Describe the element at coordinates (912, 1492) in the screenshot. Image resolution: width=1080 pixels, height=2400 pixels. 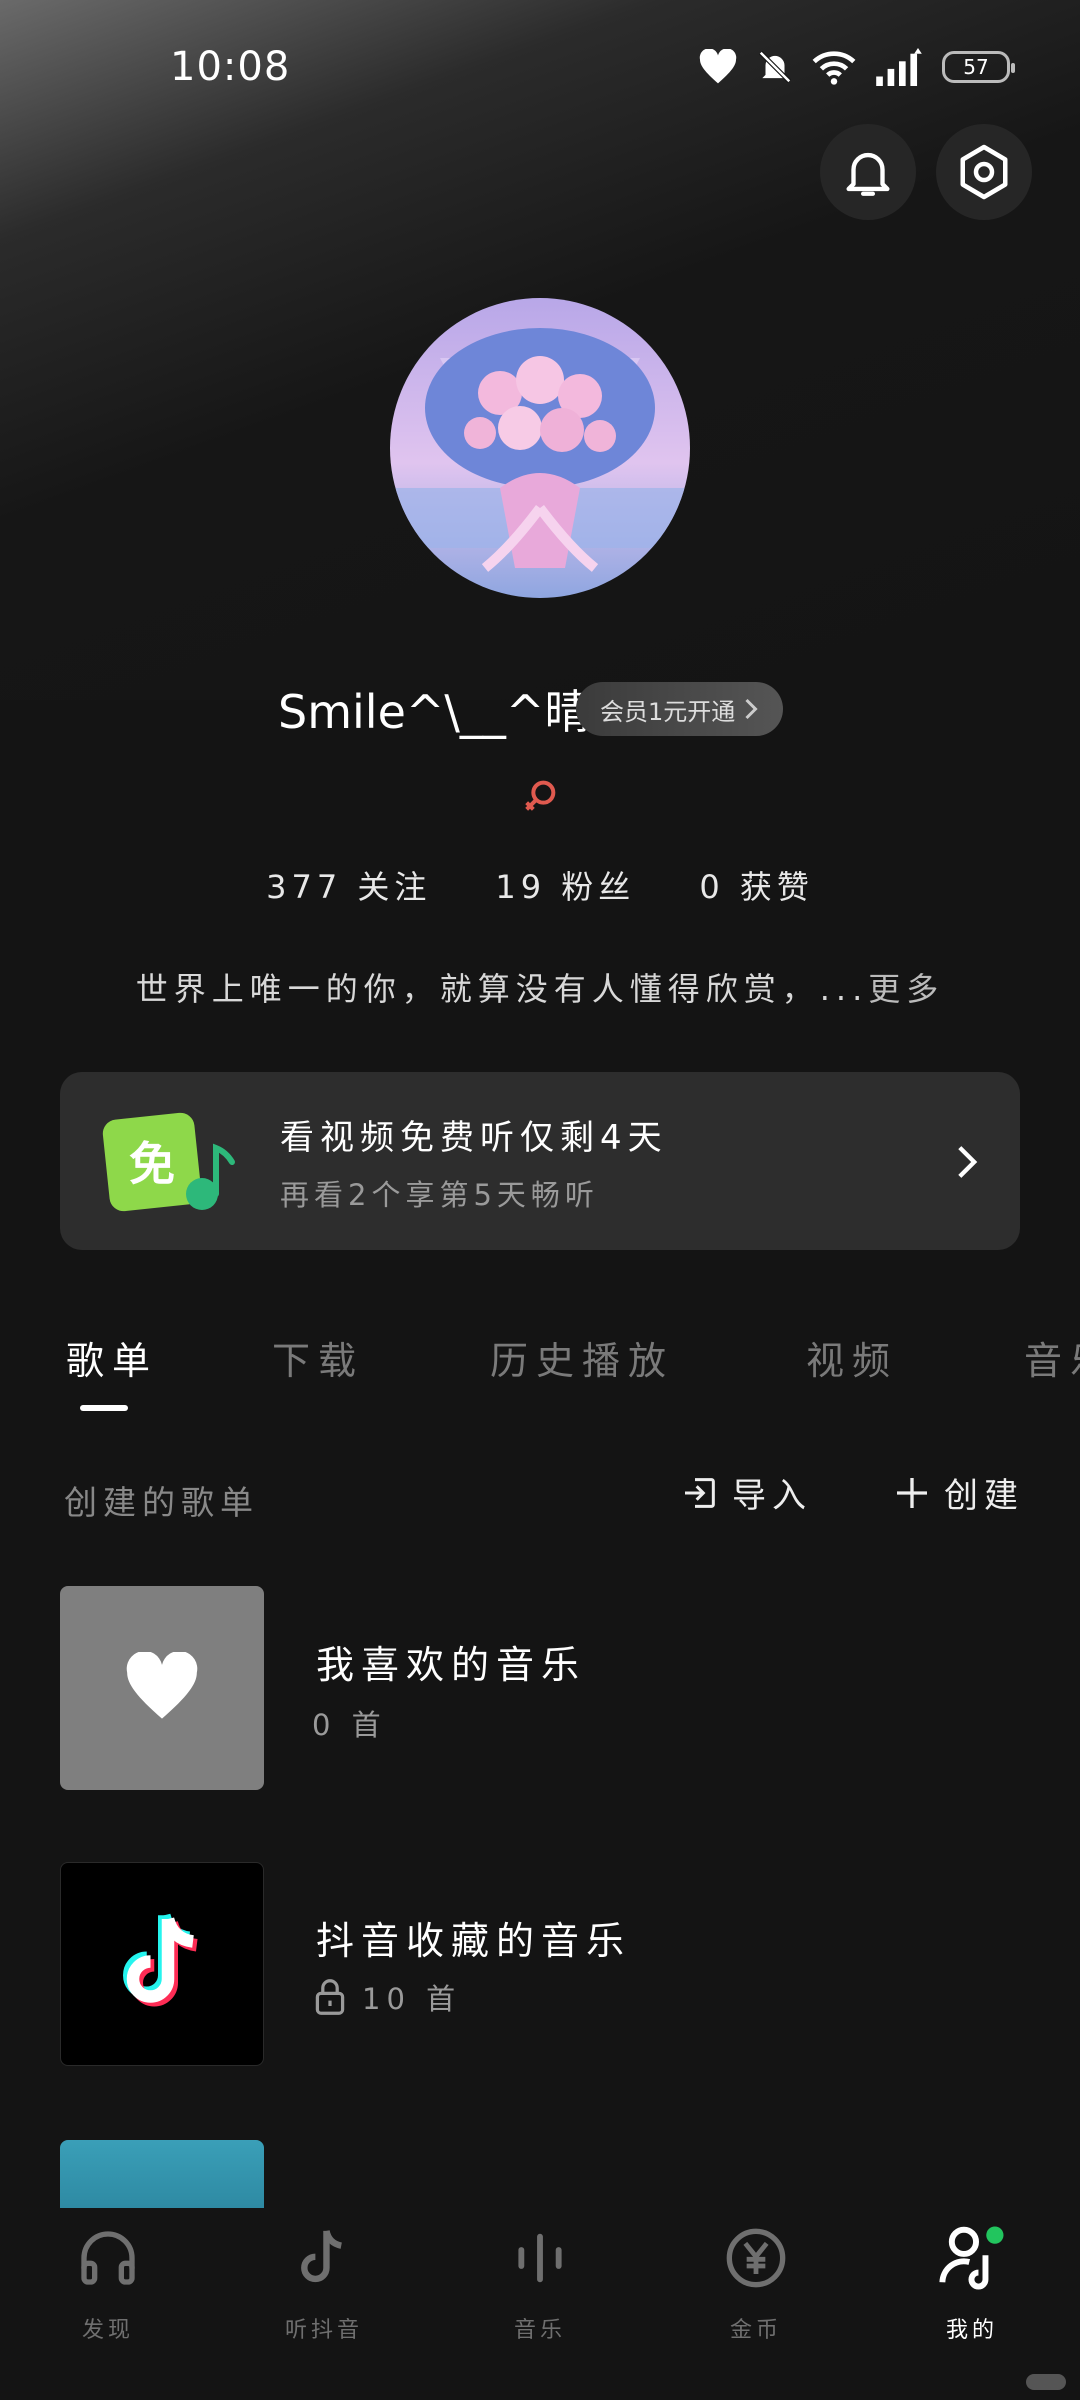
I see `plus-icon` at that location.